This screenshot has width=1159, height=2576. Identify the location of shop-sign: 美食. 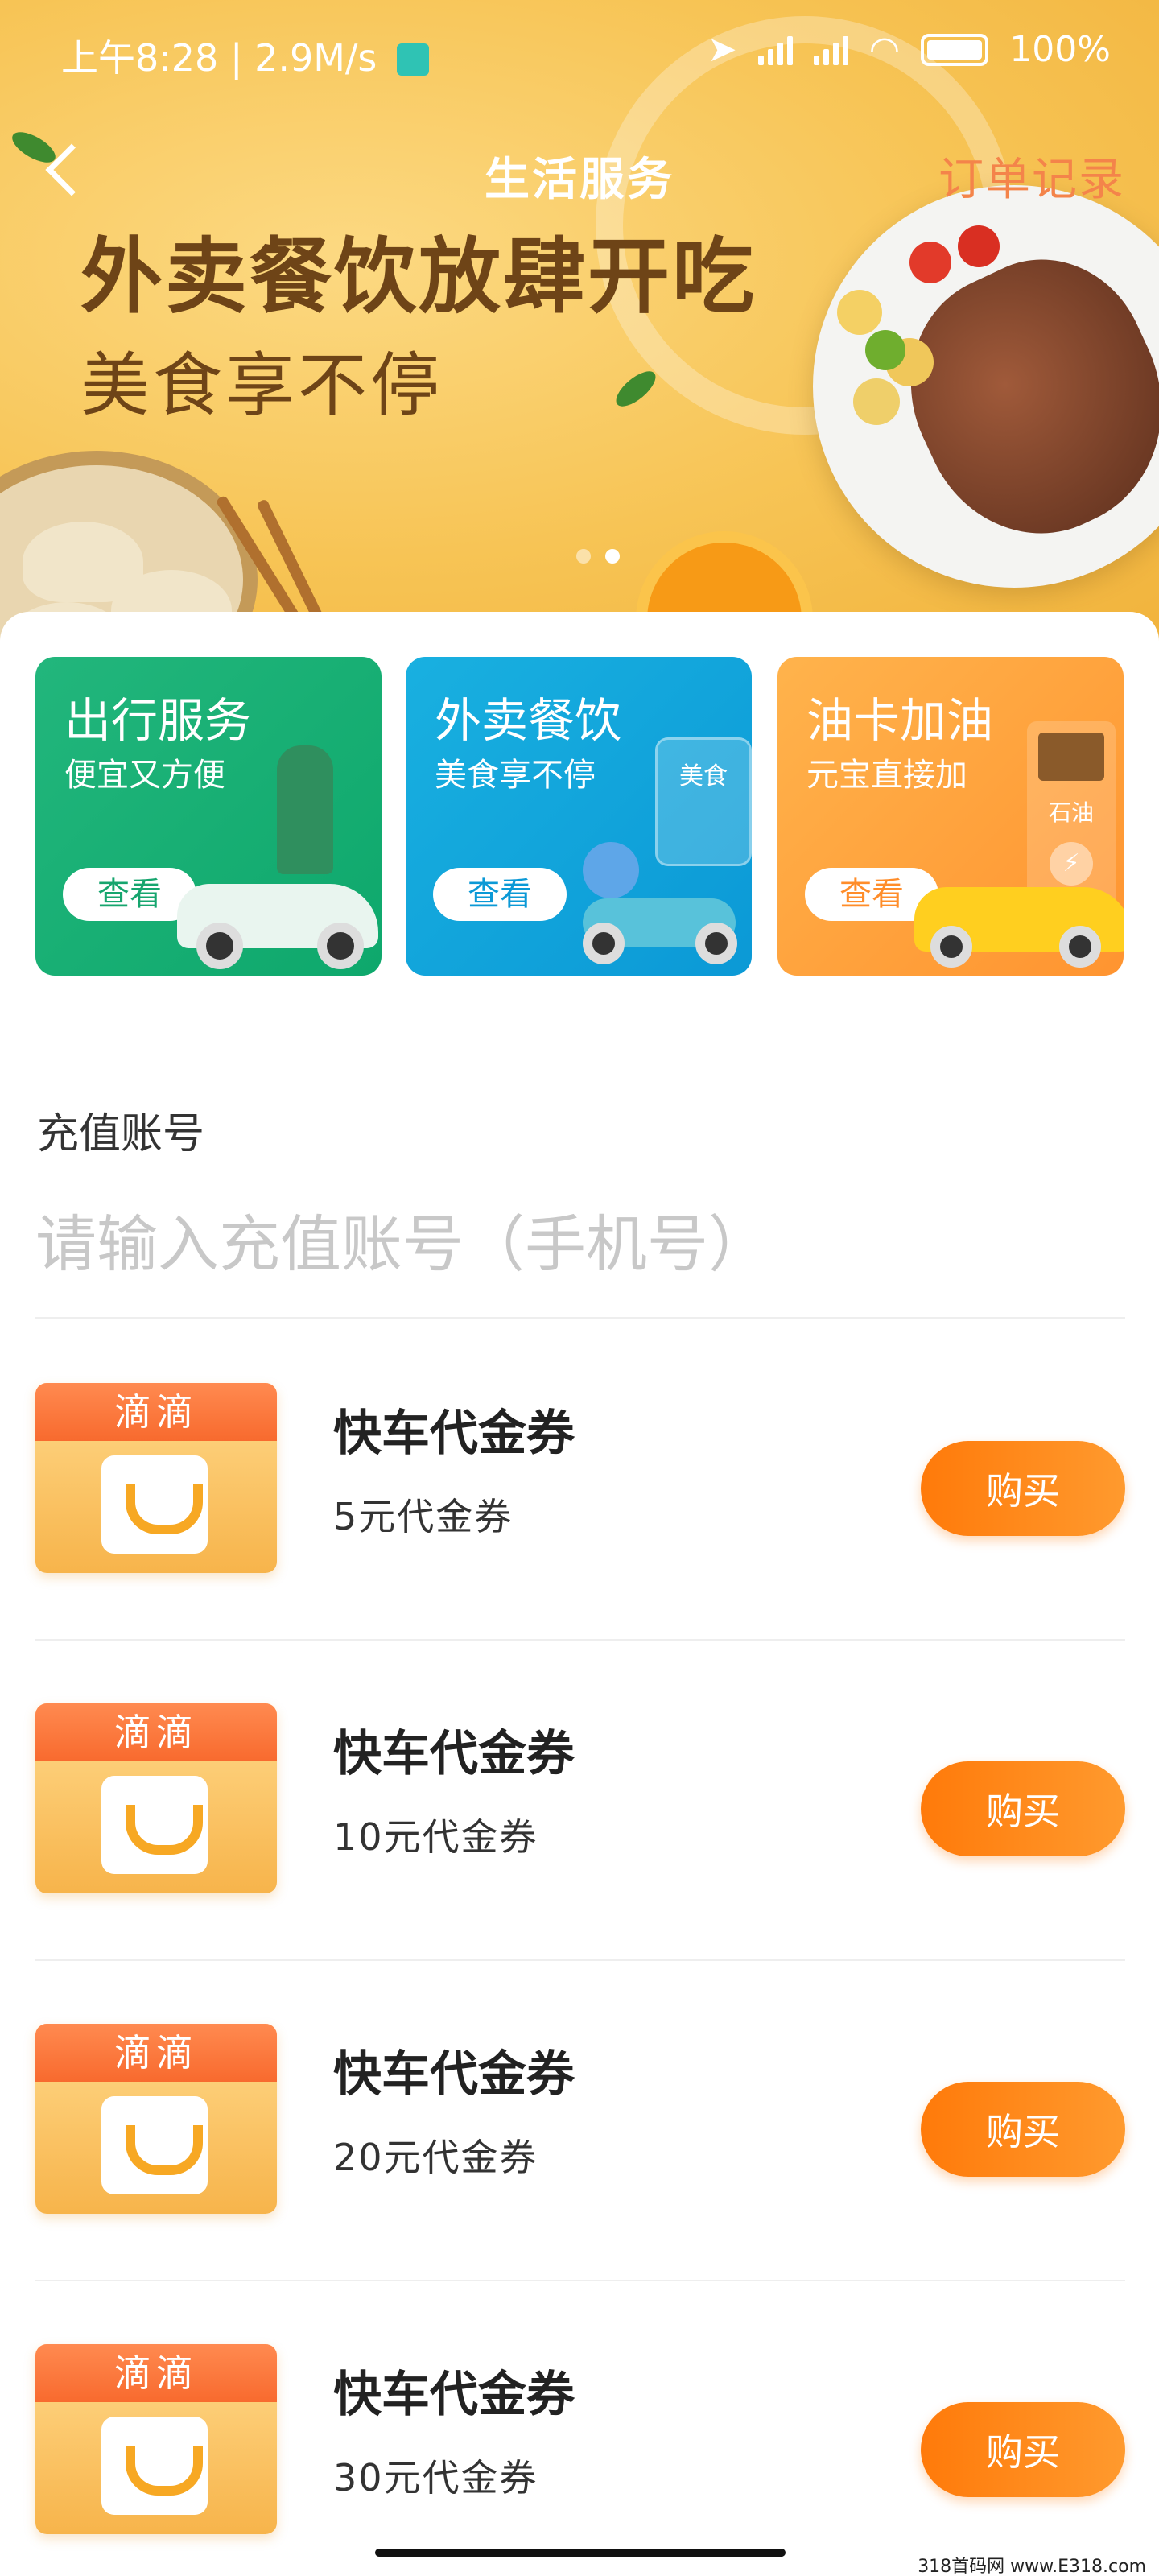
(703, 801).